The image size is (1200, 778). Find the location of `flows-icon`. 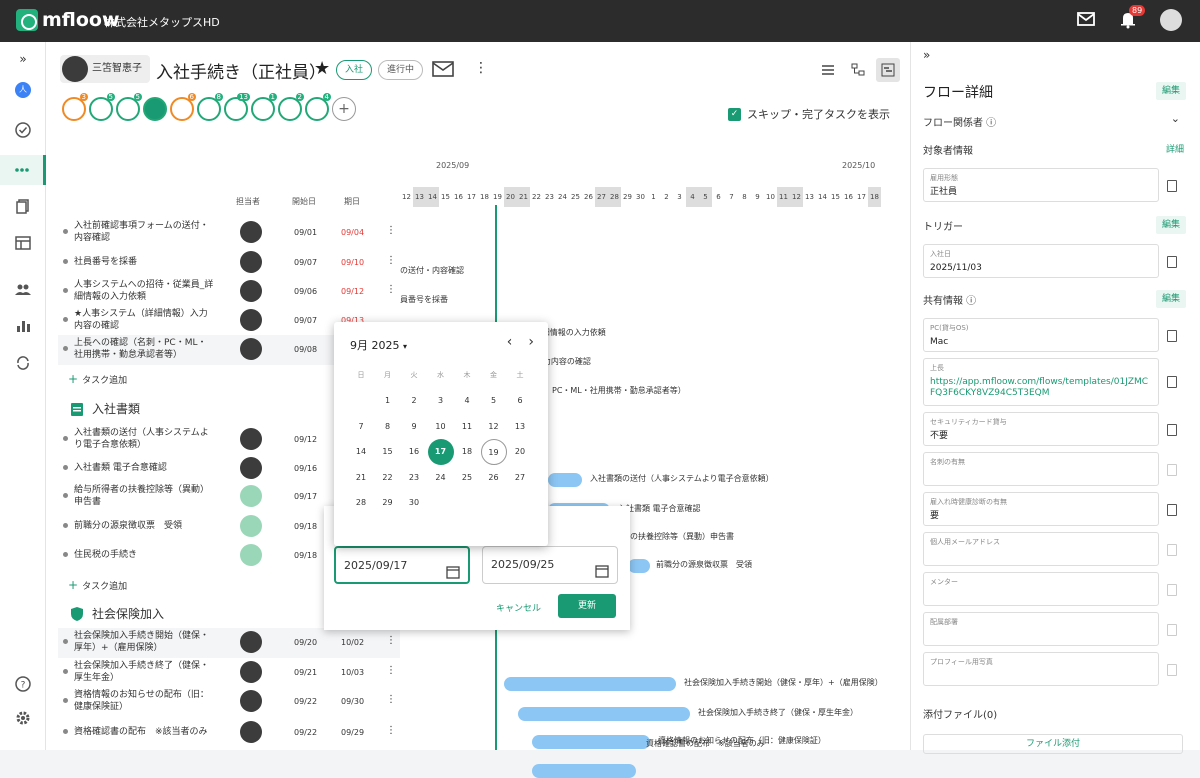

flows-icon is located at coordinates (23, 170).